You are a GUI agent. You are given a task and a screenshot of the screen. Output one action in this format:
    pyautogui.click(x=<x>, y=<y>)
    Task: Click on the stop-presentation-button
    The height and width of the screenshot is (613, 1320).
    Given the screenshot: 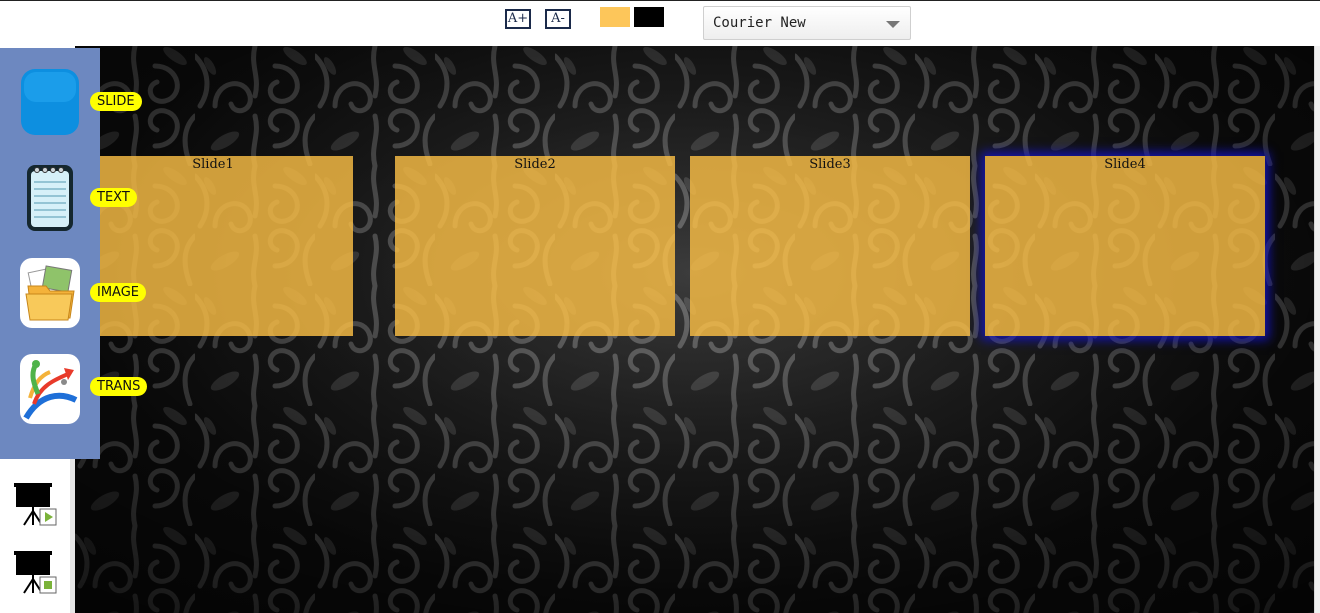 What is the action you would take?
    pyautogui.click(x=35, y=571)
    